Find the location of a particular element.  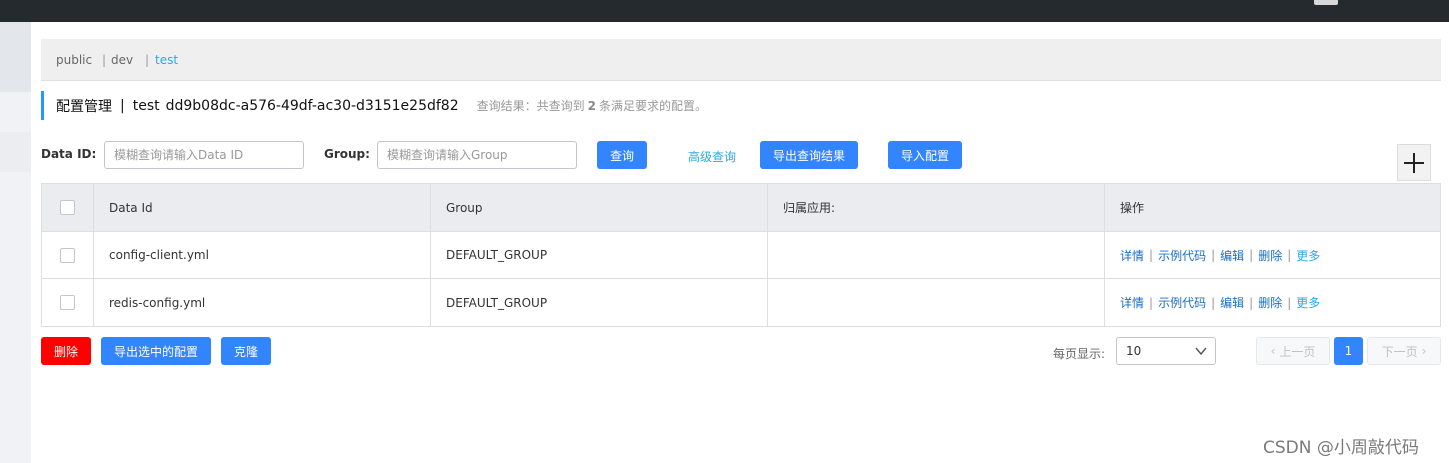

add-config-button is located at coordinates (1414, 162).